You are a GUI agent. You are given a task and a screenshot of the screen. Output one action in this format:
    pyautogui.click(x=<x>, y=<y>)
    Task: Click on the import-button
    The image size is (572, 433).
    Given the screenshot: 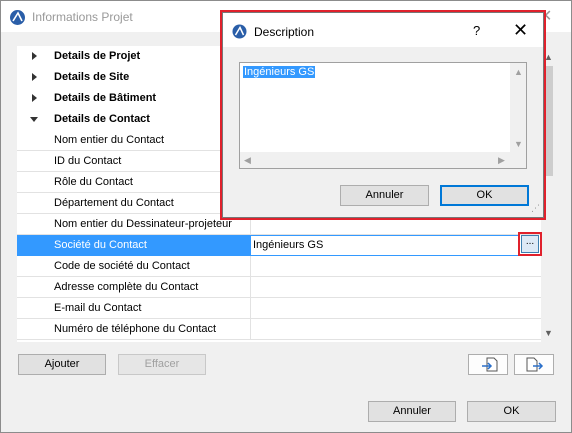 What is the action you would take?
    pyautogui.click(x=488, y=364)
    